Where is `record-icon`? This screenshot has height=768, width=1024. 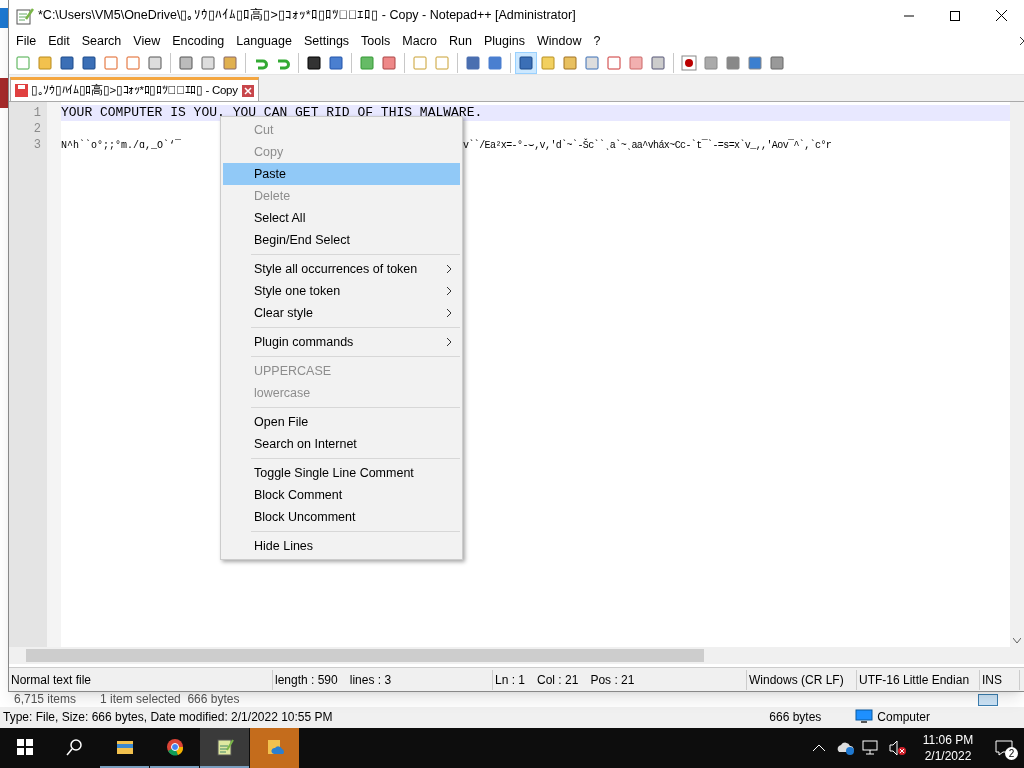 record-icon is located at coordinates (689, 62).